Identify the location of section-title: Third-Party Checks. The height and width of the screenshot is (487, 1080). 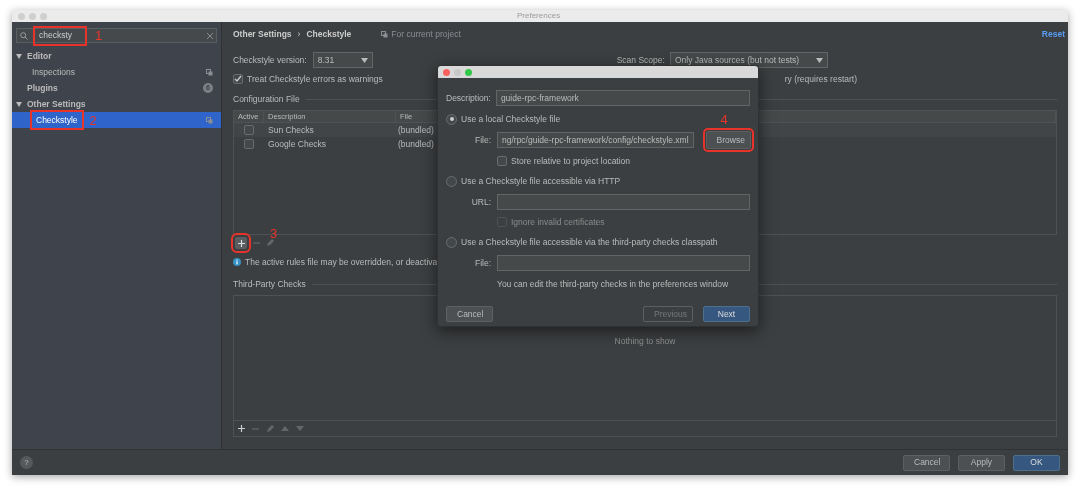
(269, 284).